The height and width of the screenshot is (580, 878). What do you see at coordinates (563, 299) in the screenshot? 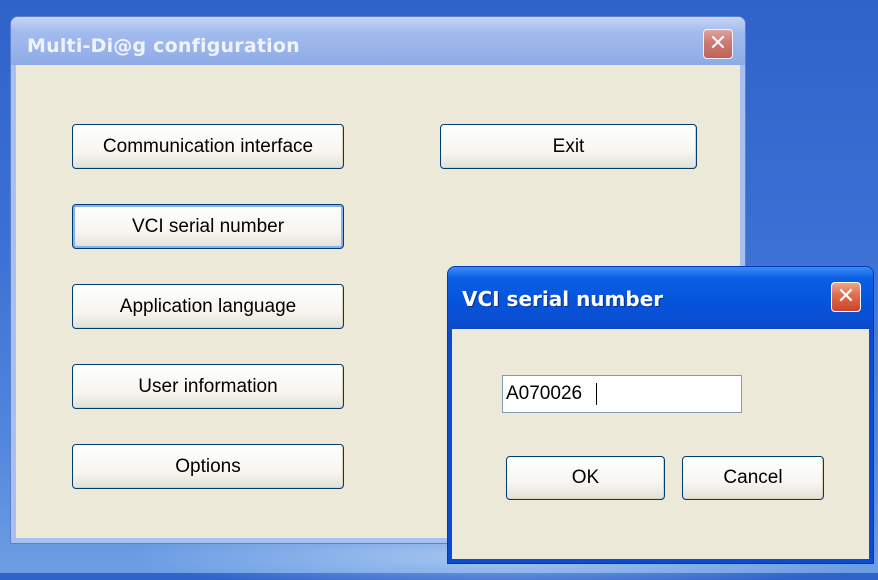
I see `dialog-title: VCI serial number` at bounding box center [563, 299].